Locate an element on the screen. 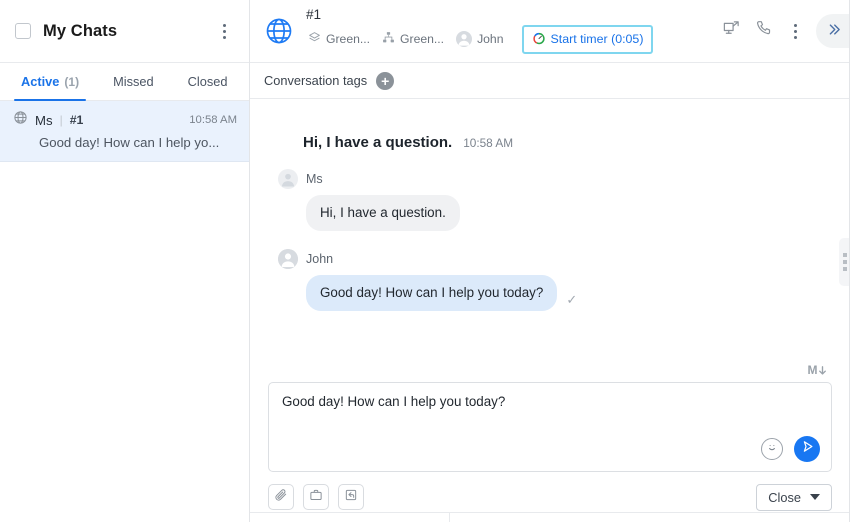 This screenshot has width=850, height=522. start-timer-label: Start timer (0:05) is located at coordinates (597, 39).